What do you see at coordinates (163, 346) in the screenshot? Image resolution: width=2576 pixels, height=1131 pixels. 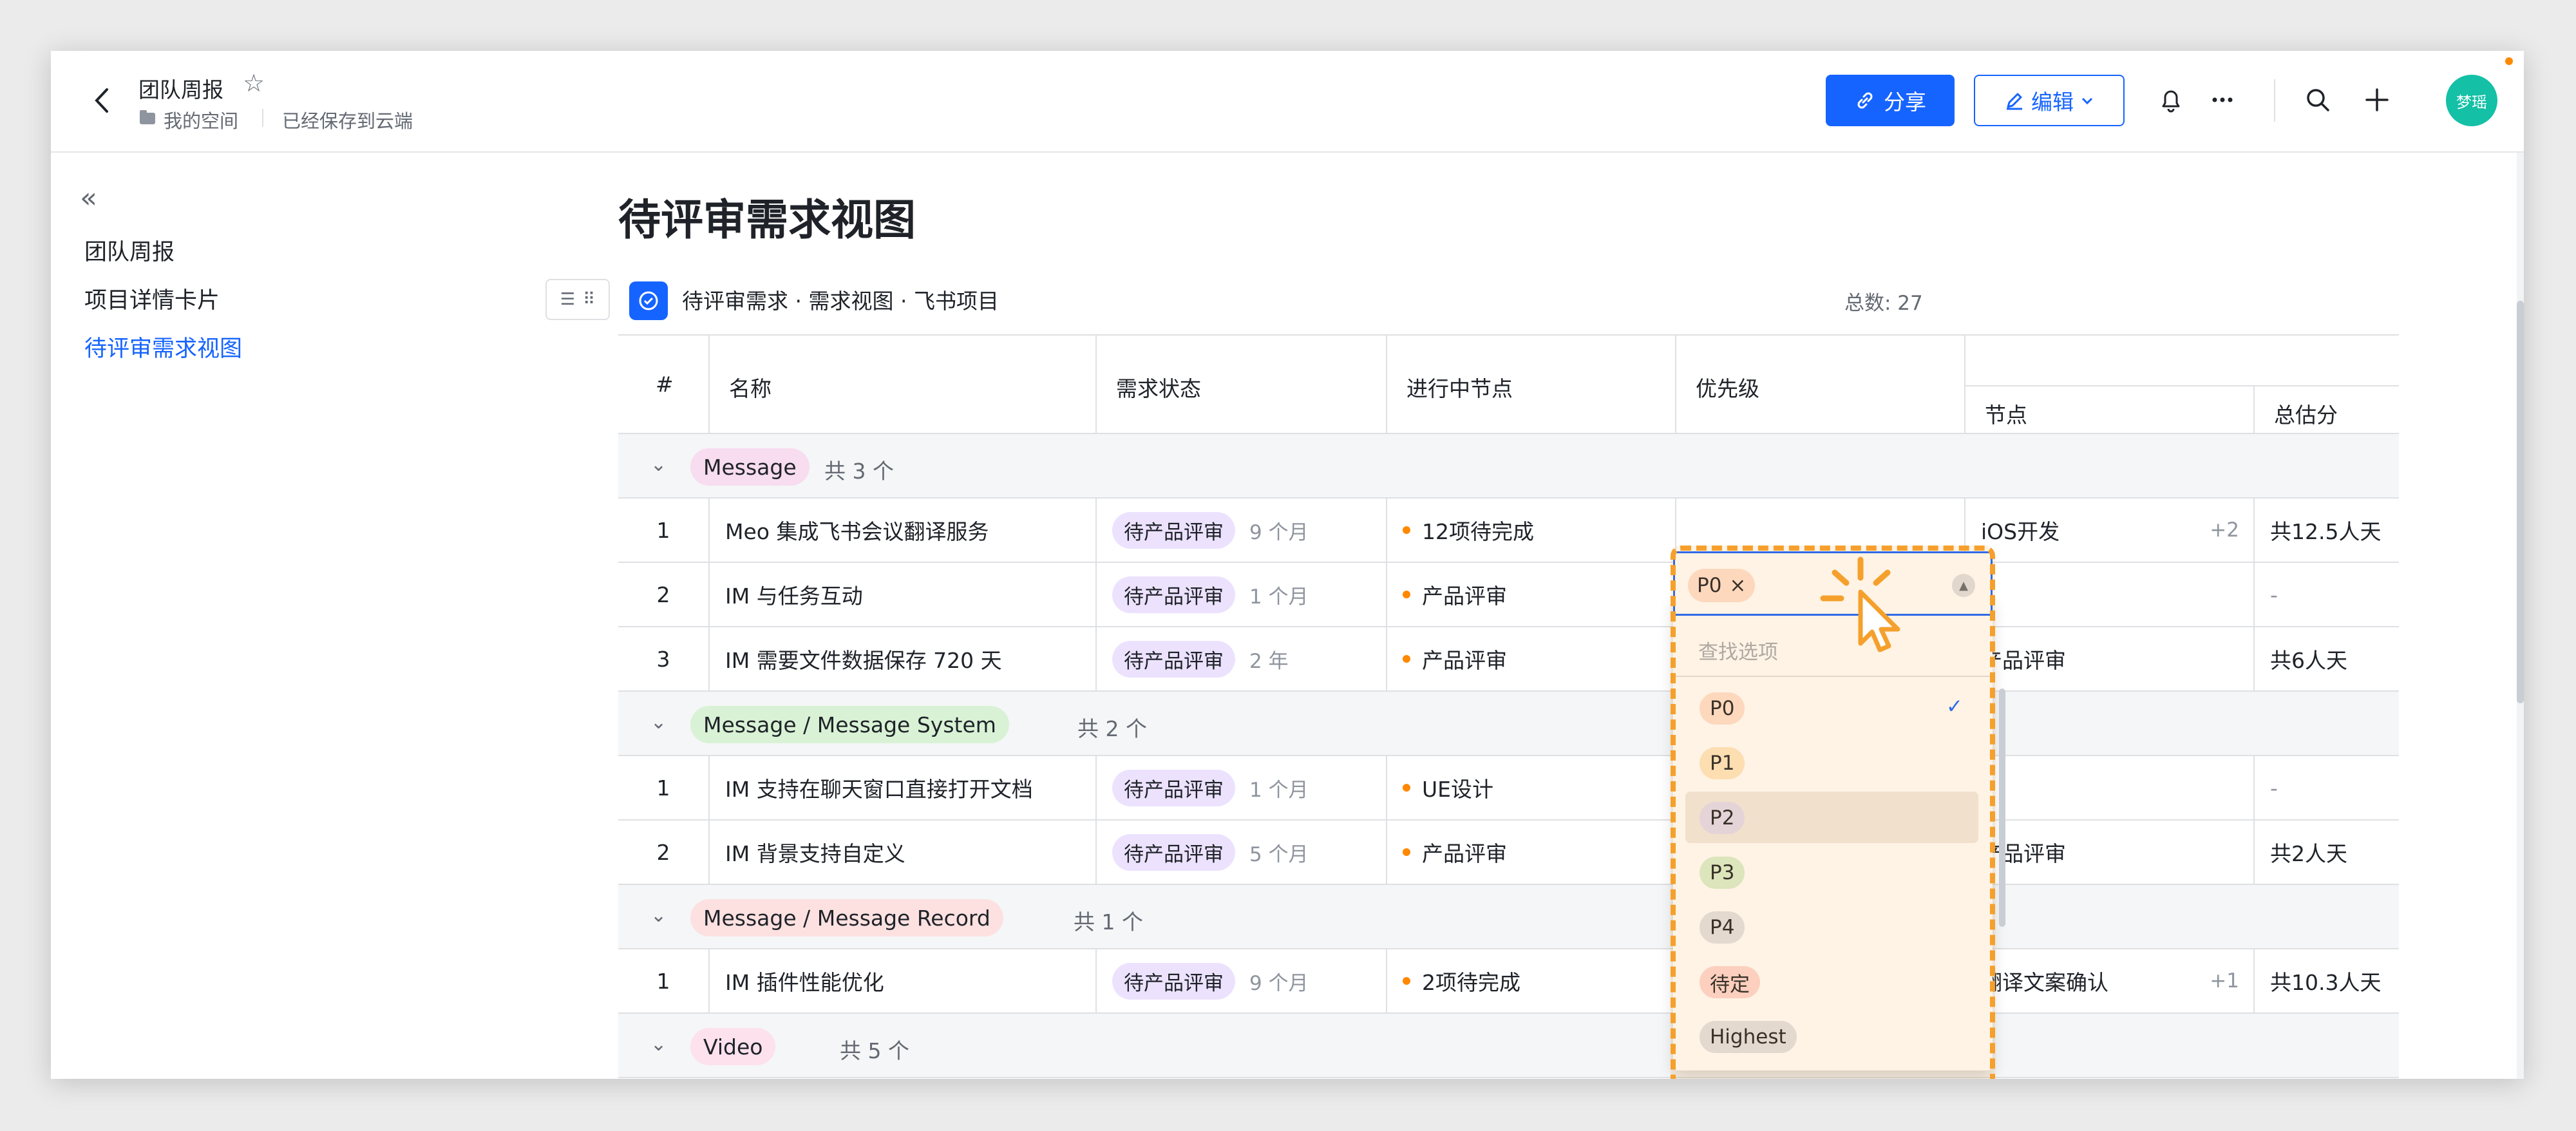 I see `sidebar-item-pending-review: 待评审需求视图` at bounding box center [163, 346].